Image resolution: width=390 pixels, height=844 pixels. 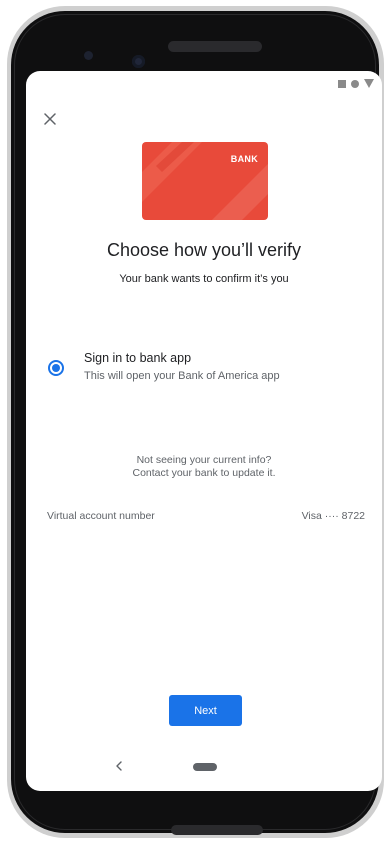 I want to click on account-label: Virtual account number, so click(x=101, y=516).